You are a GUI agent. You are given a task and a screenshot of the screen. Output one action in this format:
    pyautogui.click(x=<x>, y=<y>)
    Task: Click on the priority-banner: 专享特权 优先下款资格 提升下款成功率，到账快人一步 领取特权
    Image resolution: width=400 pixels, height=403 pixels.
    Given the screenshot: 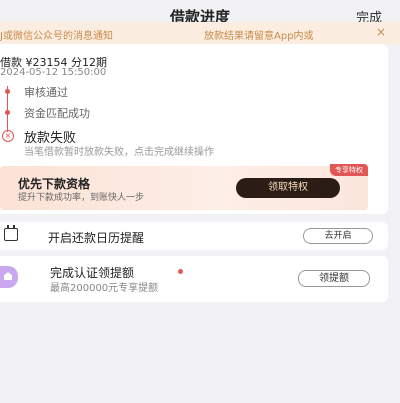 What is the action you would take?
    pyautogui.click(x=184, y=187)
    